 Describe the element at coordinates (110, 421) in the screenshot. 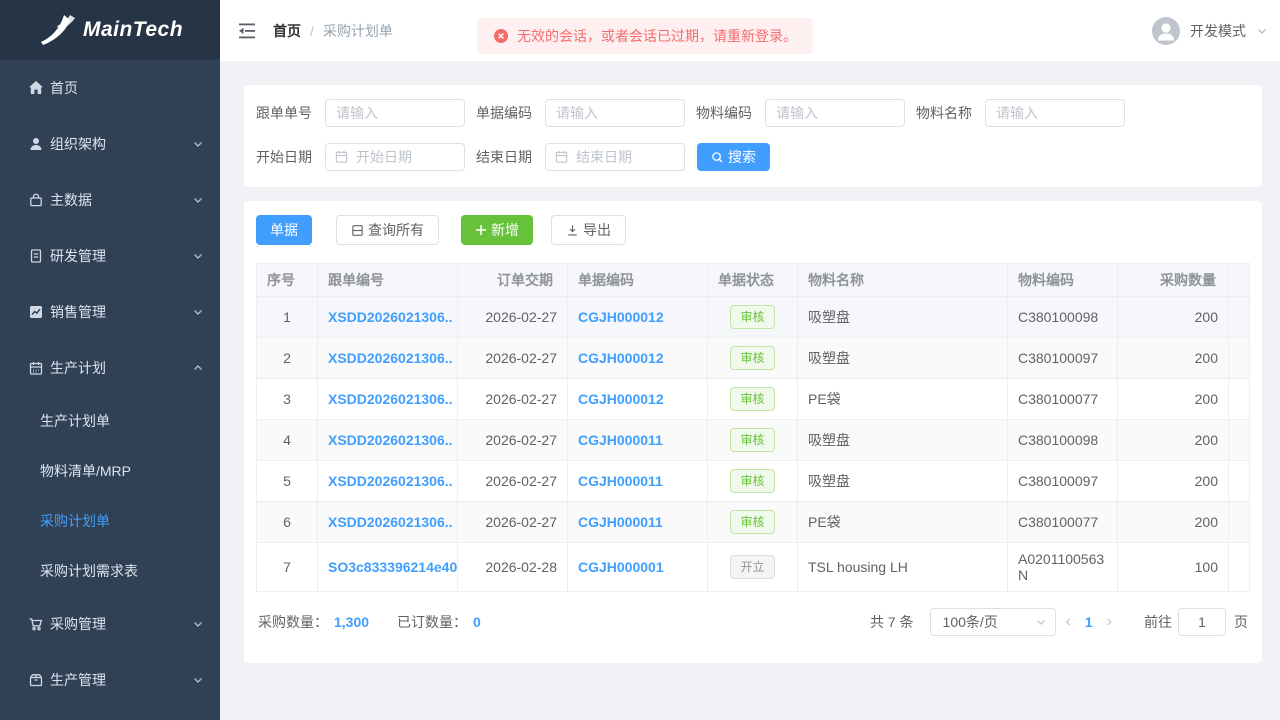

I see `sidebar-subitem-production-plan-order: 生产计划单` at that location.